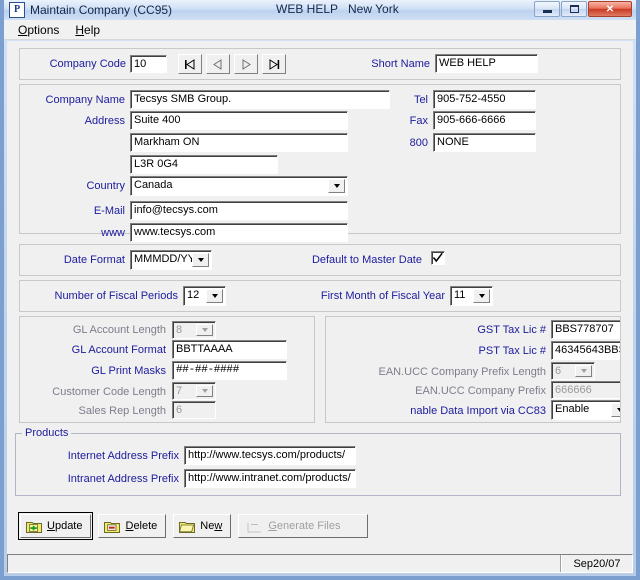 Image resolution: width=640 pixels, height=580 pixels. Describe the element at coordinates (255, 526) in the screenshot. I see `folder-disabled-icon` at that location.